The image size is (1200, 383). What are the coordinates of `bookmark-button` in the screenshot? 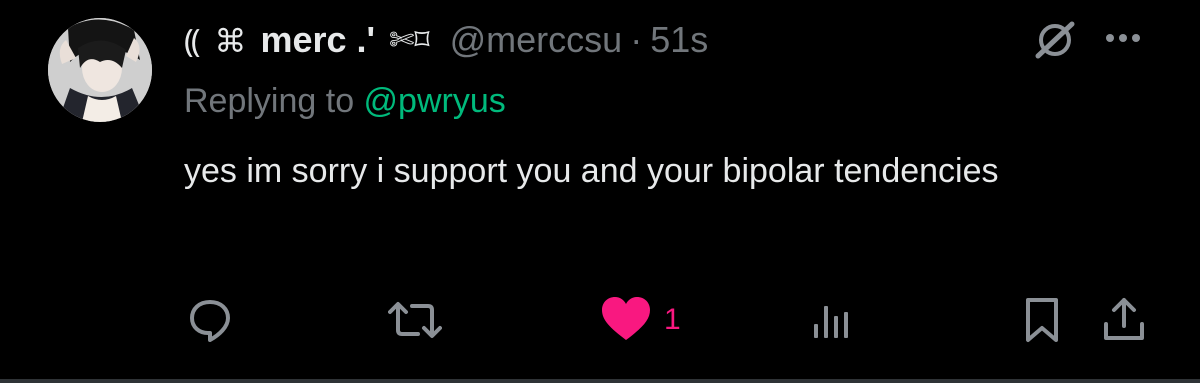 It's located at (1042, 320).